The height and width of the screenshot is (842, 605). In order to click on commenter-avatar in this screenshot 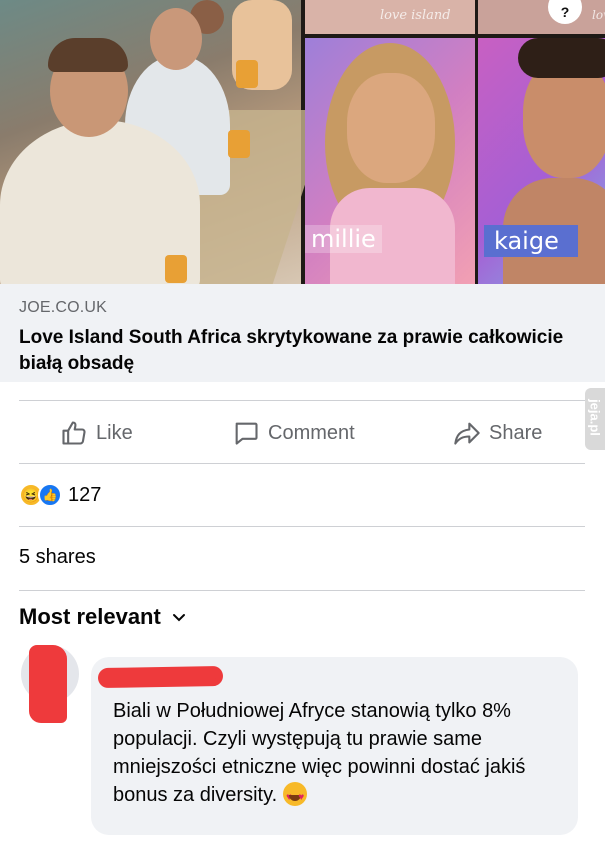, I will do `click(50, 685)`.